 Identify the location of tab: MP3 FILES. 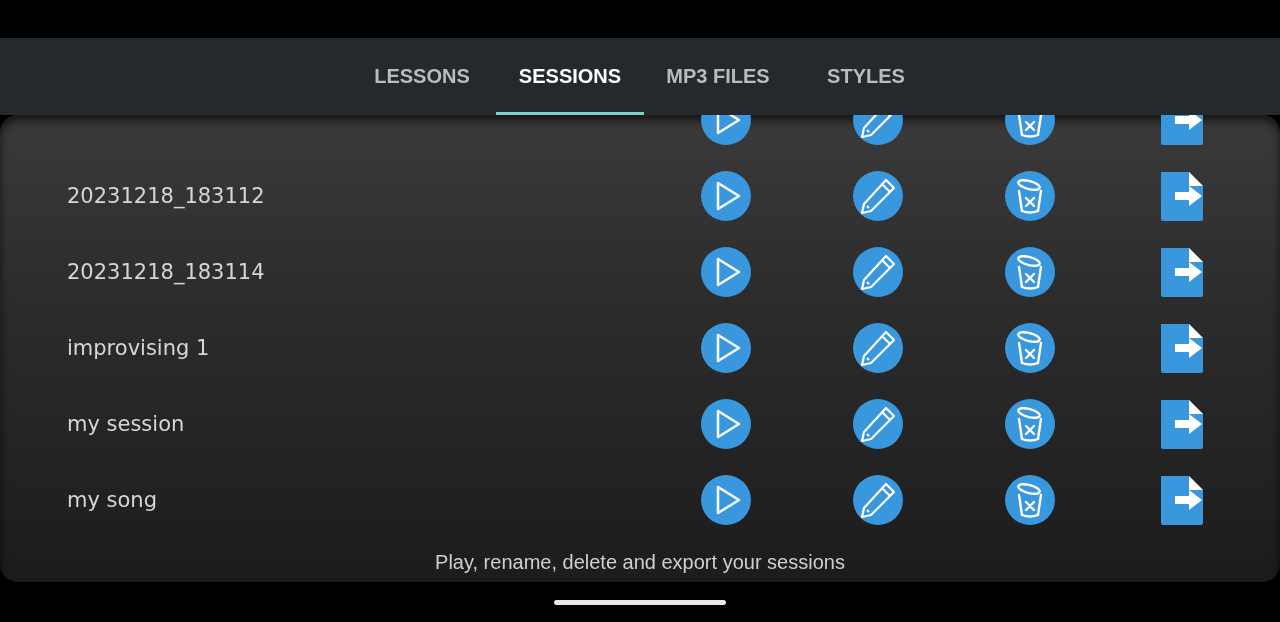
(718, 76).